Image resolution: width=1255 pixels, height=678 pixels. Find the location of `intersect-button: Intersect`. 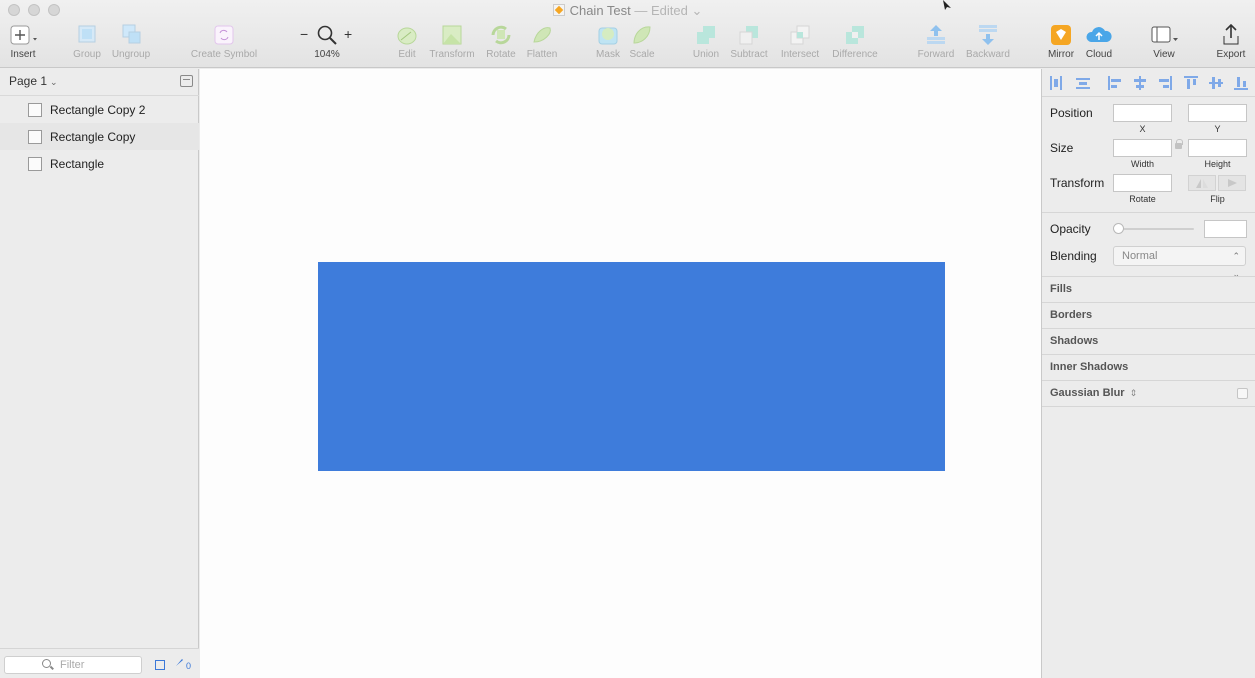

intersect-button: Intersect is located at coordinates (800, 42).